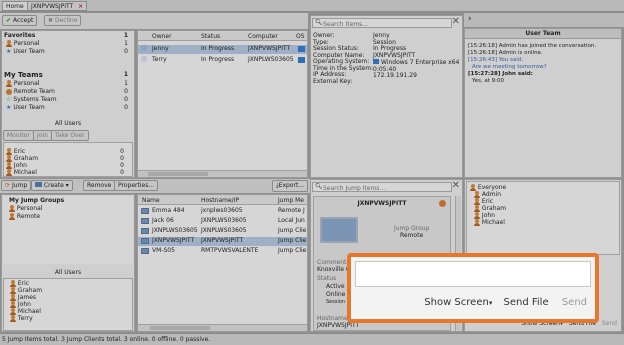  What do you see at coordinates (470, 19) in the screenshot?
I see `chevron-right-icon: ›` at bounding box center [470, 19].